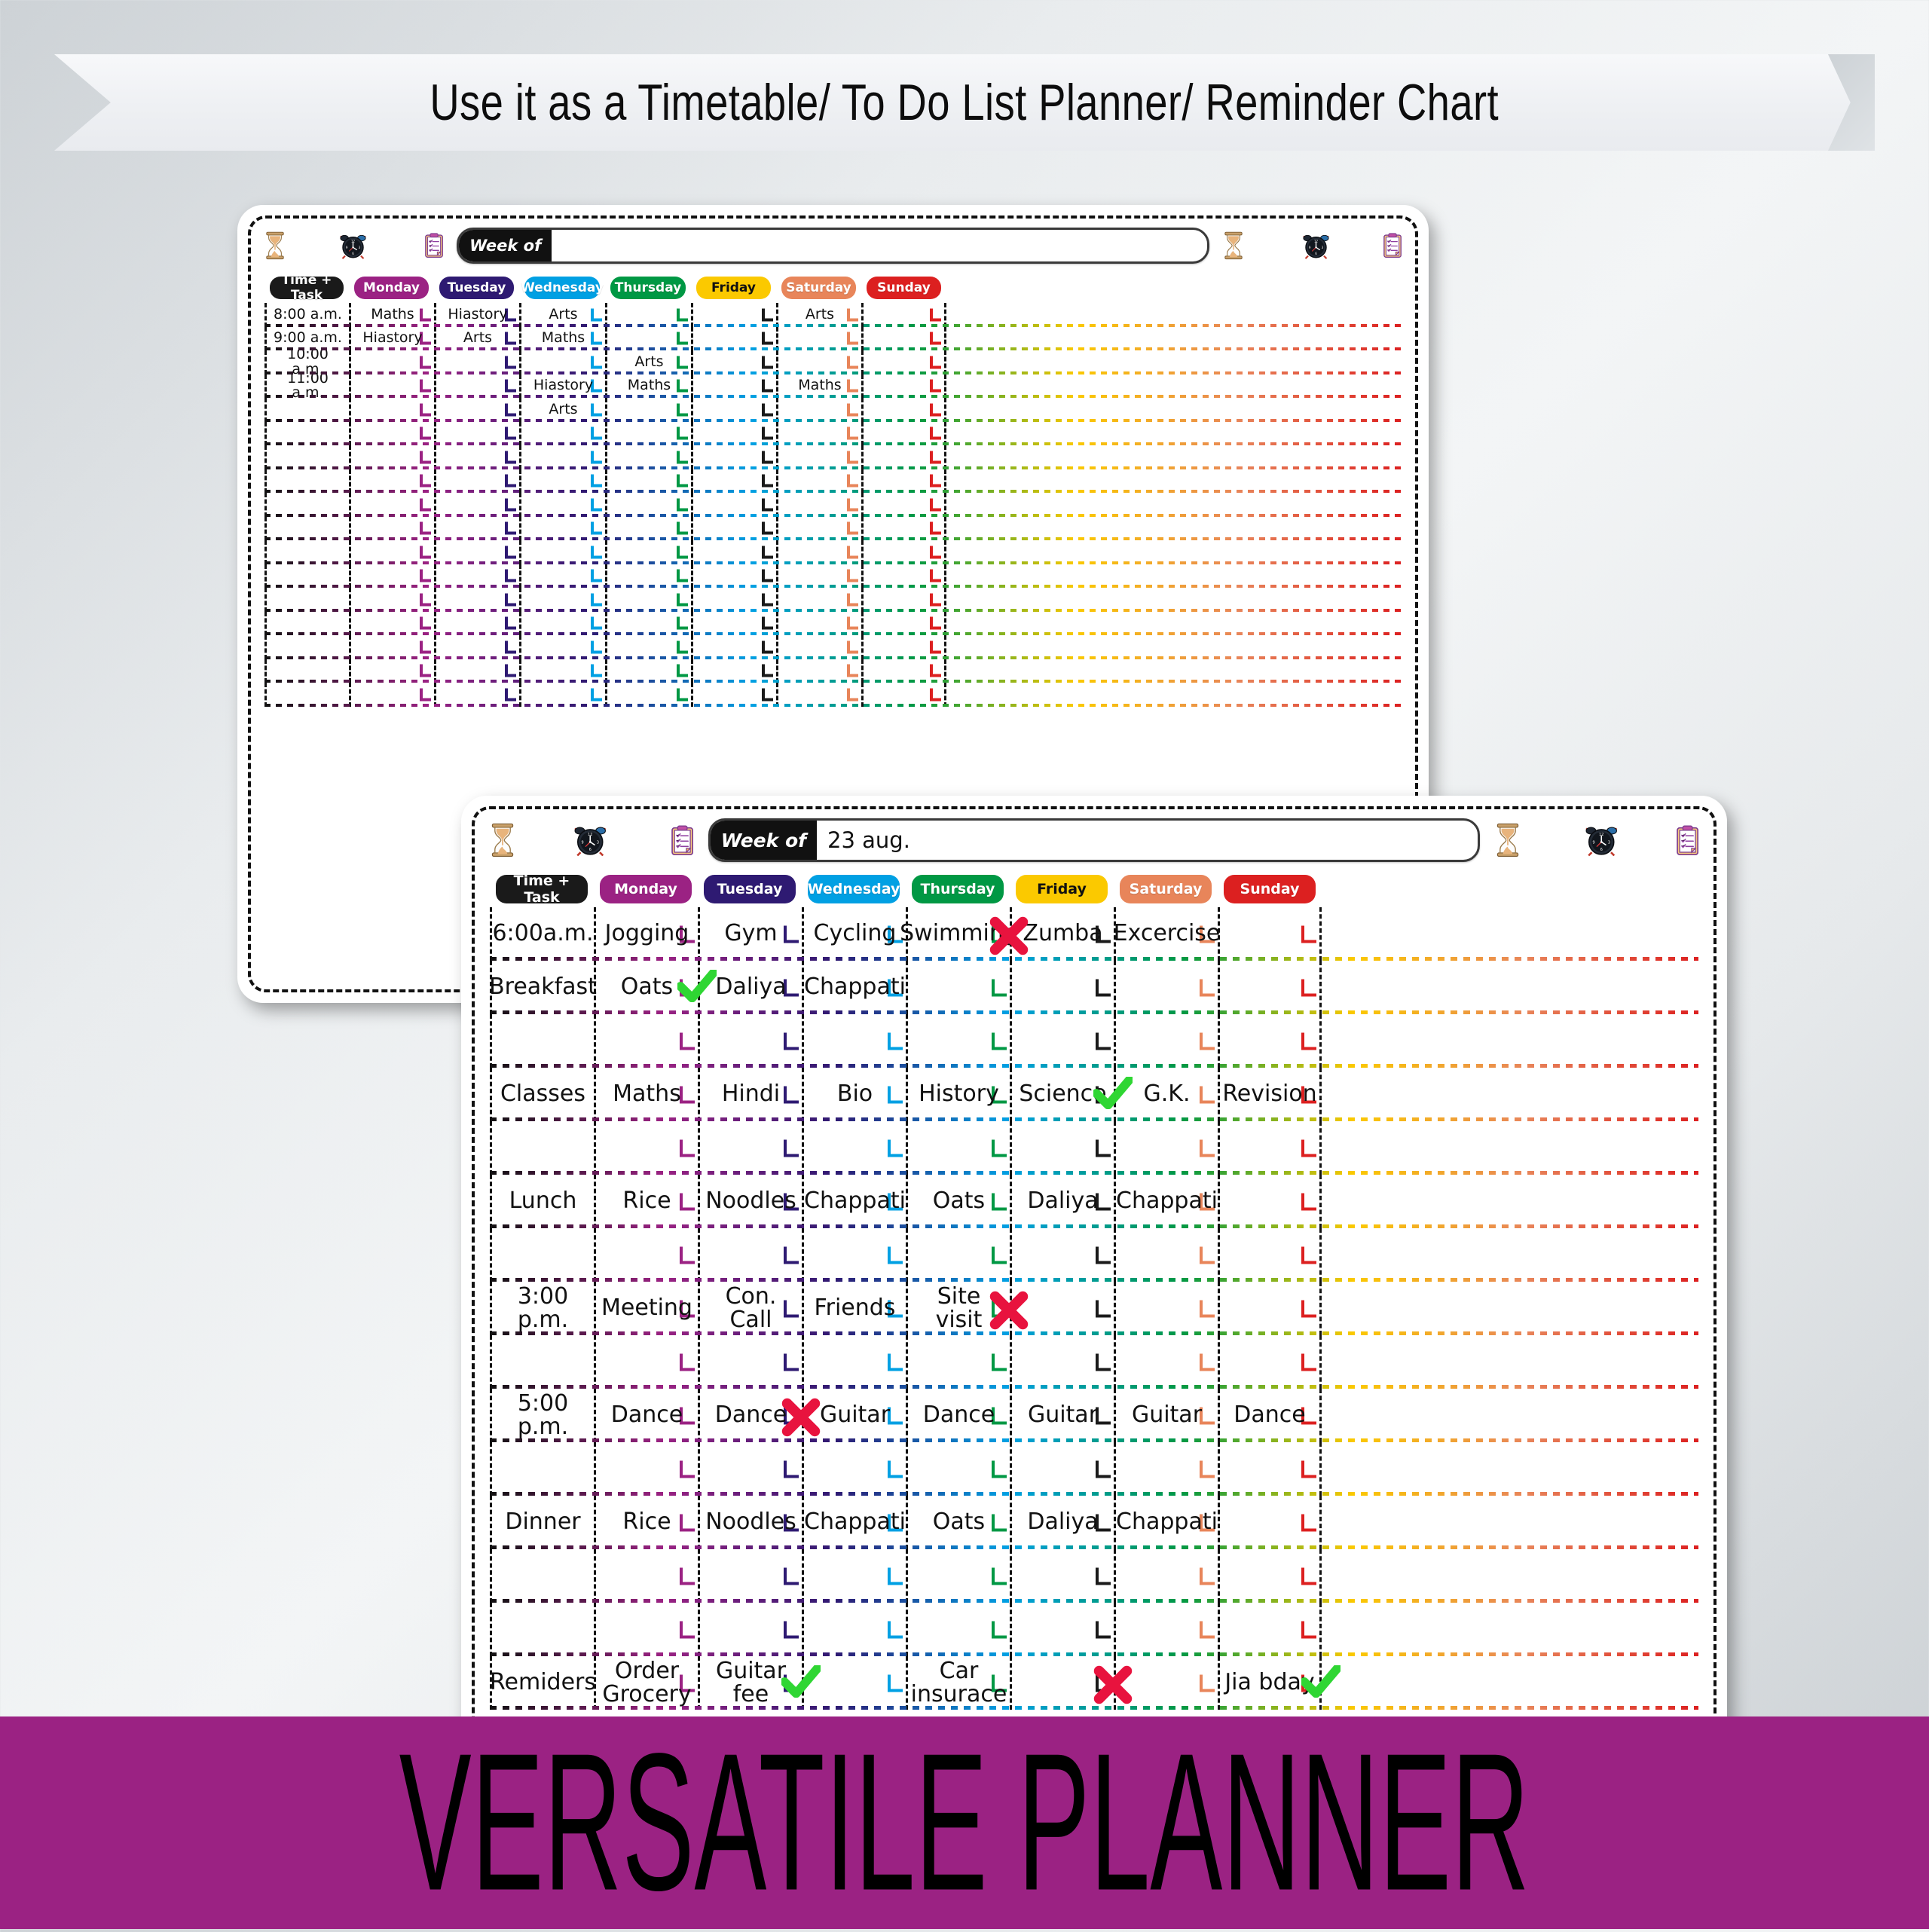 This screenshot has height=1932, width=1929. Describe the element at coordinates (958, 1201) in the screenshot. I see `schedule-cell: Oats` at that location.